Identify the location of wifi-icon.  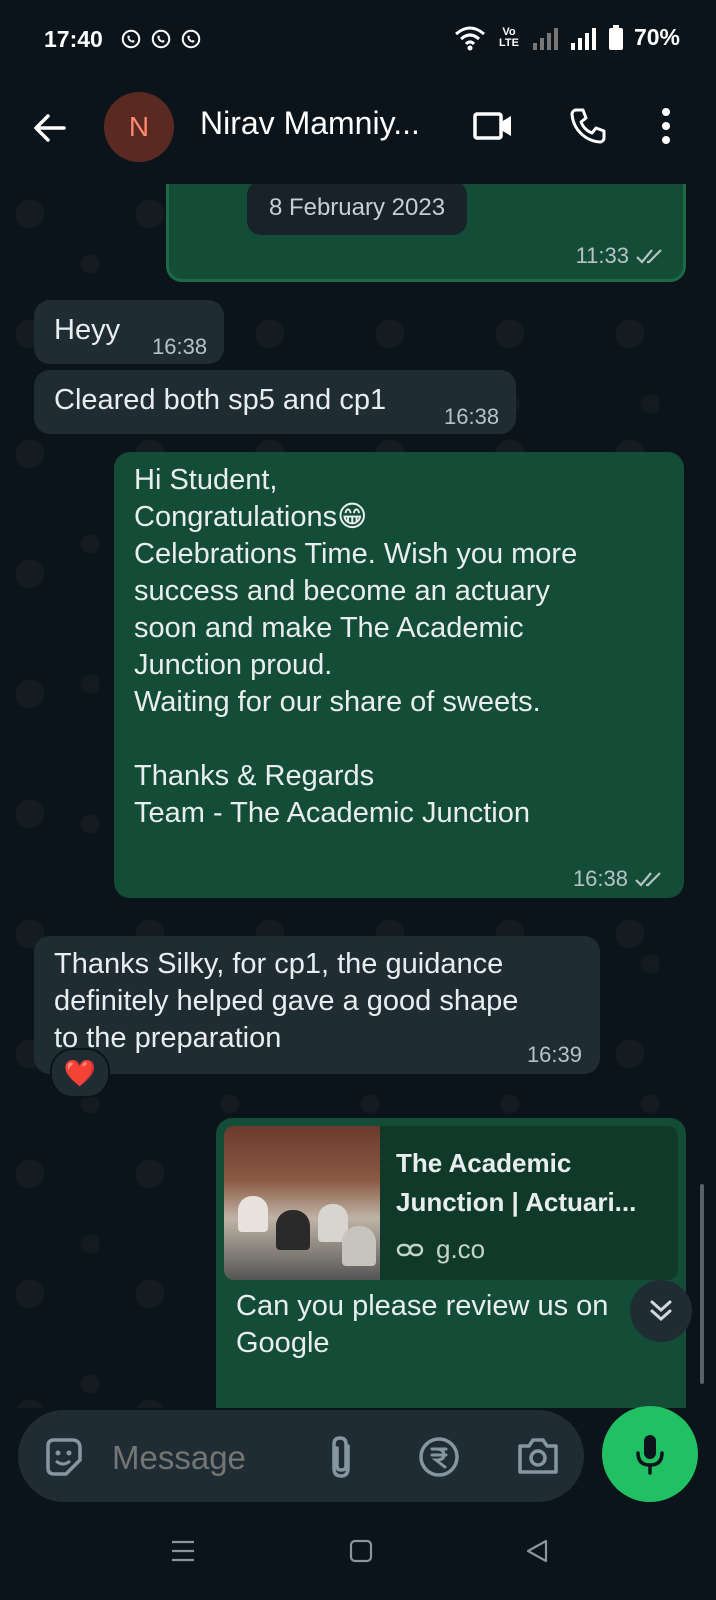
(469, 38).